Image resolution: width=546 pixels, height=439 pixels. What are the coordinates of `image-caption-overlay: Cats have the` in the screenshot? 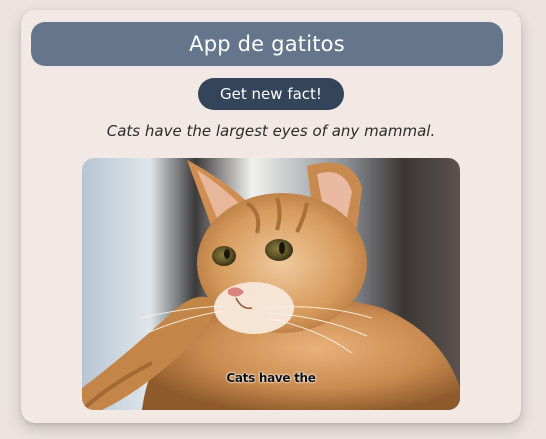 It's located at (271, 378).